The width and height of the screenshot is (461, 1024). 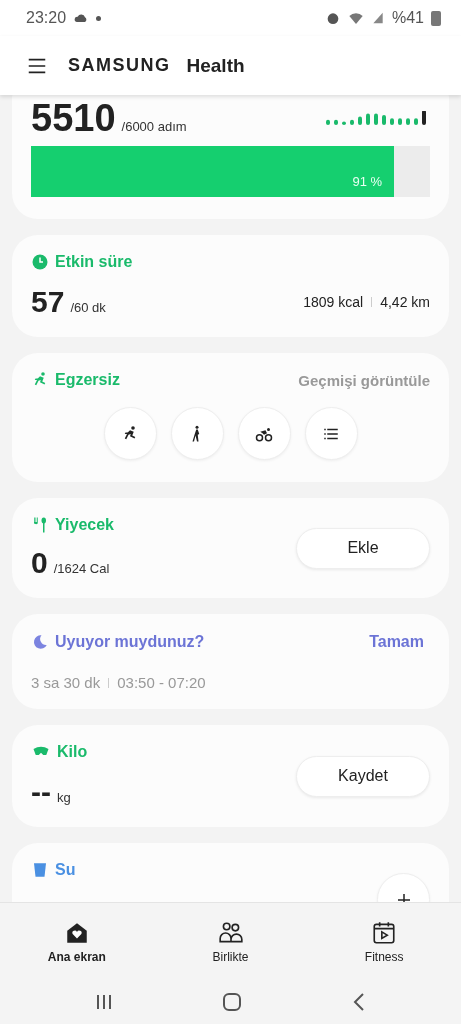 I want to click on brand-logo: SAMSUNG, so click(x=119, y=65).